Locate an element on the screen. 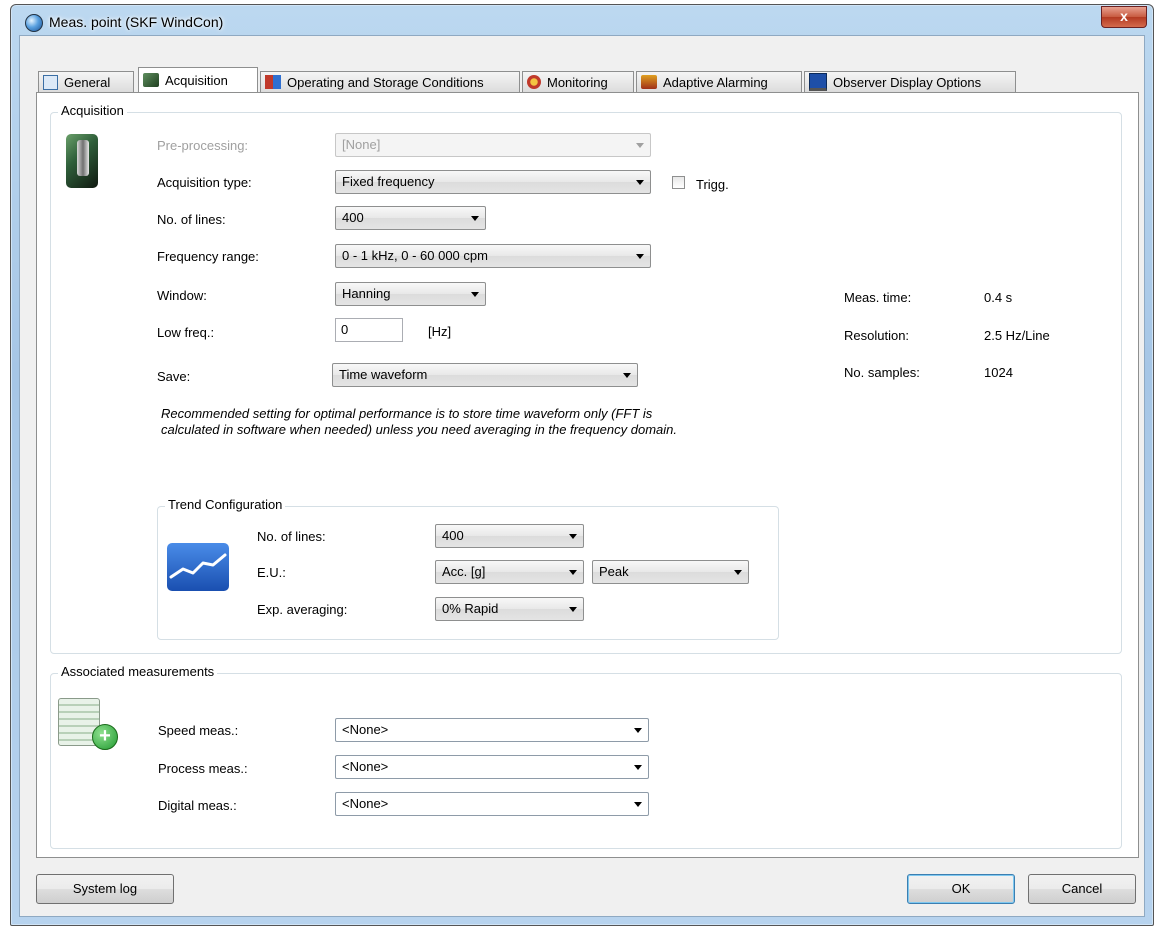 This screenshot has width=1158, height=930. acquisition-type-combo: Fixed frequency is located at coordinates (493, 182).